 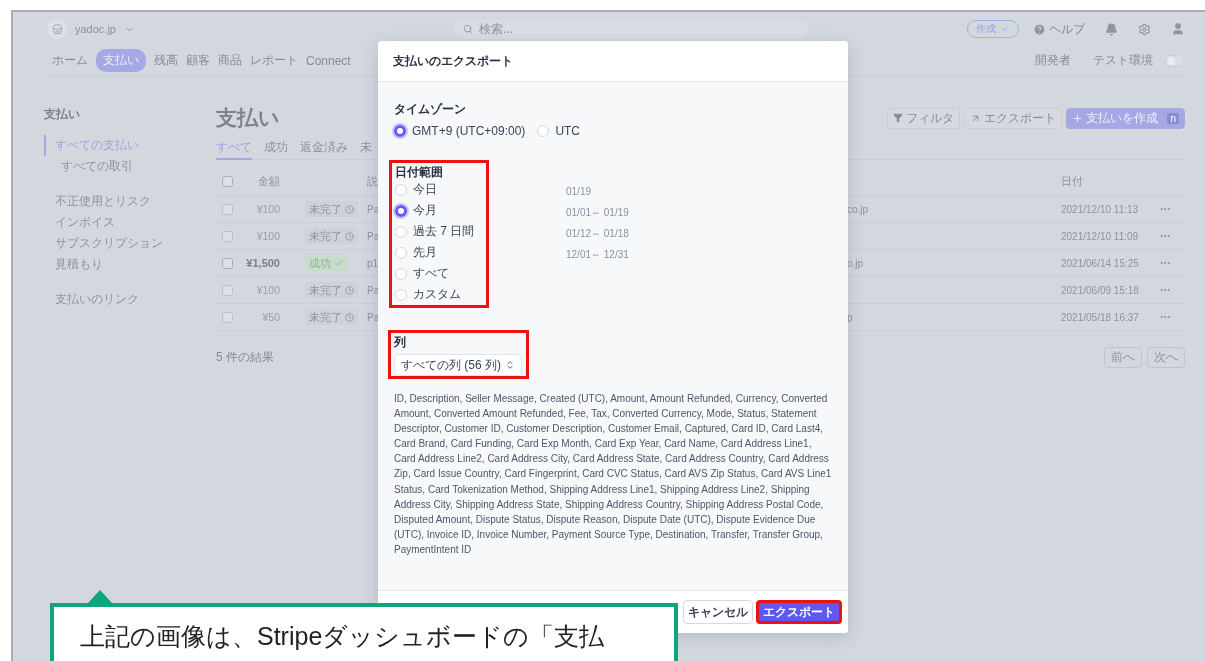 I want to click on date-range-value: 12/01～ 12/31, so click(x=597, y=254).